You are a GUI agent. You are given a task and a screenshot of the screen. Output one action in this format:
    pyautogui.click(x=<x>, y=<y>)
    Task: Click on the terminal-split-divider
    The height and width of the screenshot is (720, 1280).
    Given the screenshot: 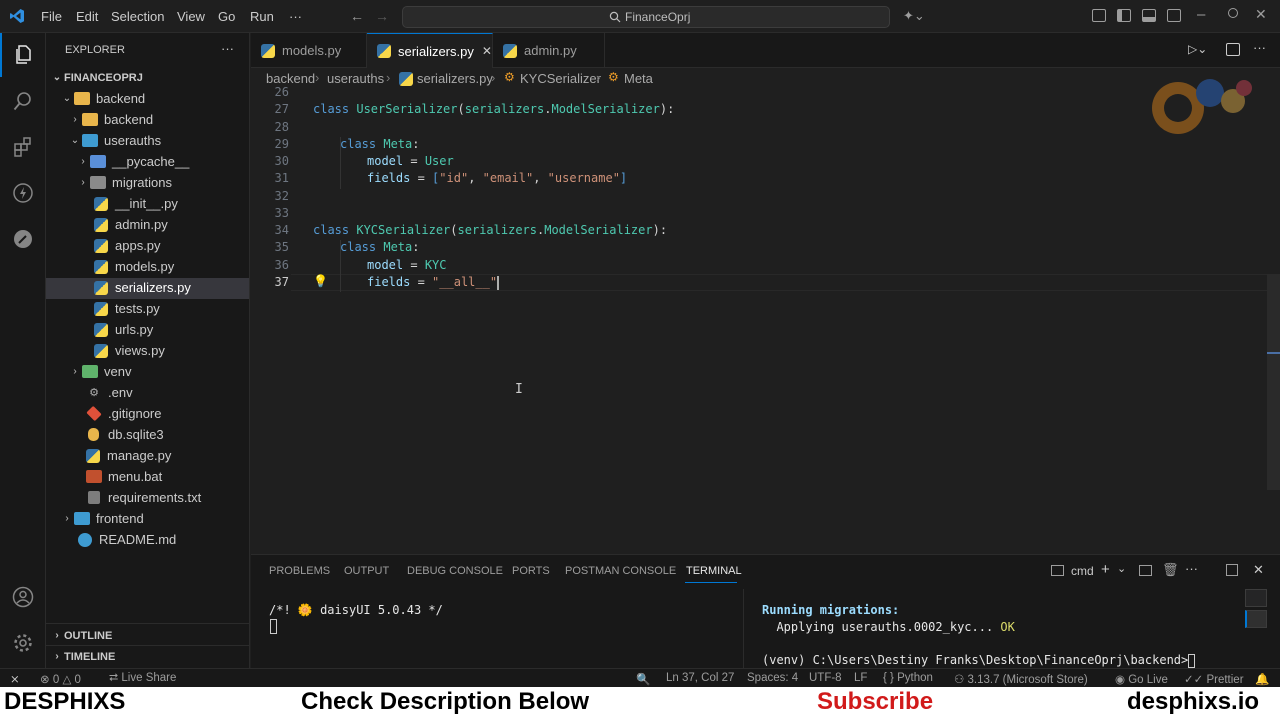 What is the action you would take?
    pyautogui.click(x=743, y=629)
    